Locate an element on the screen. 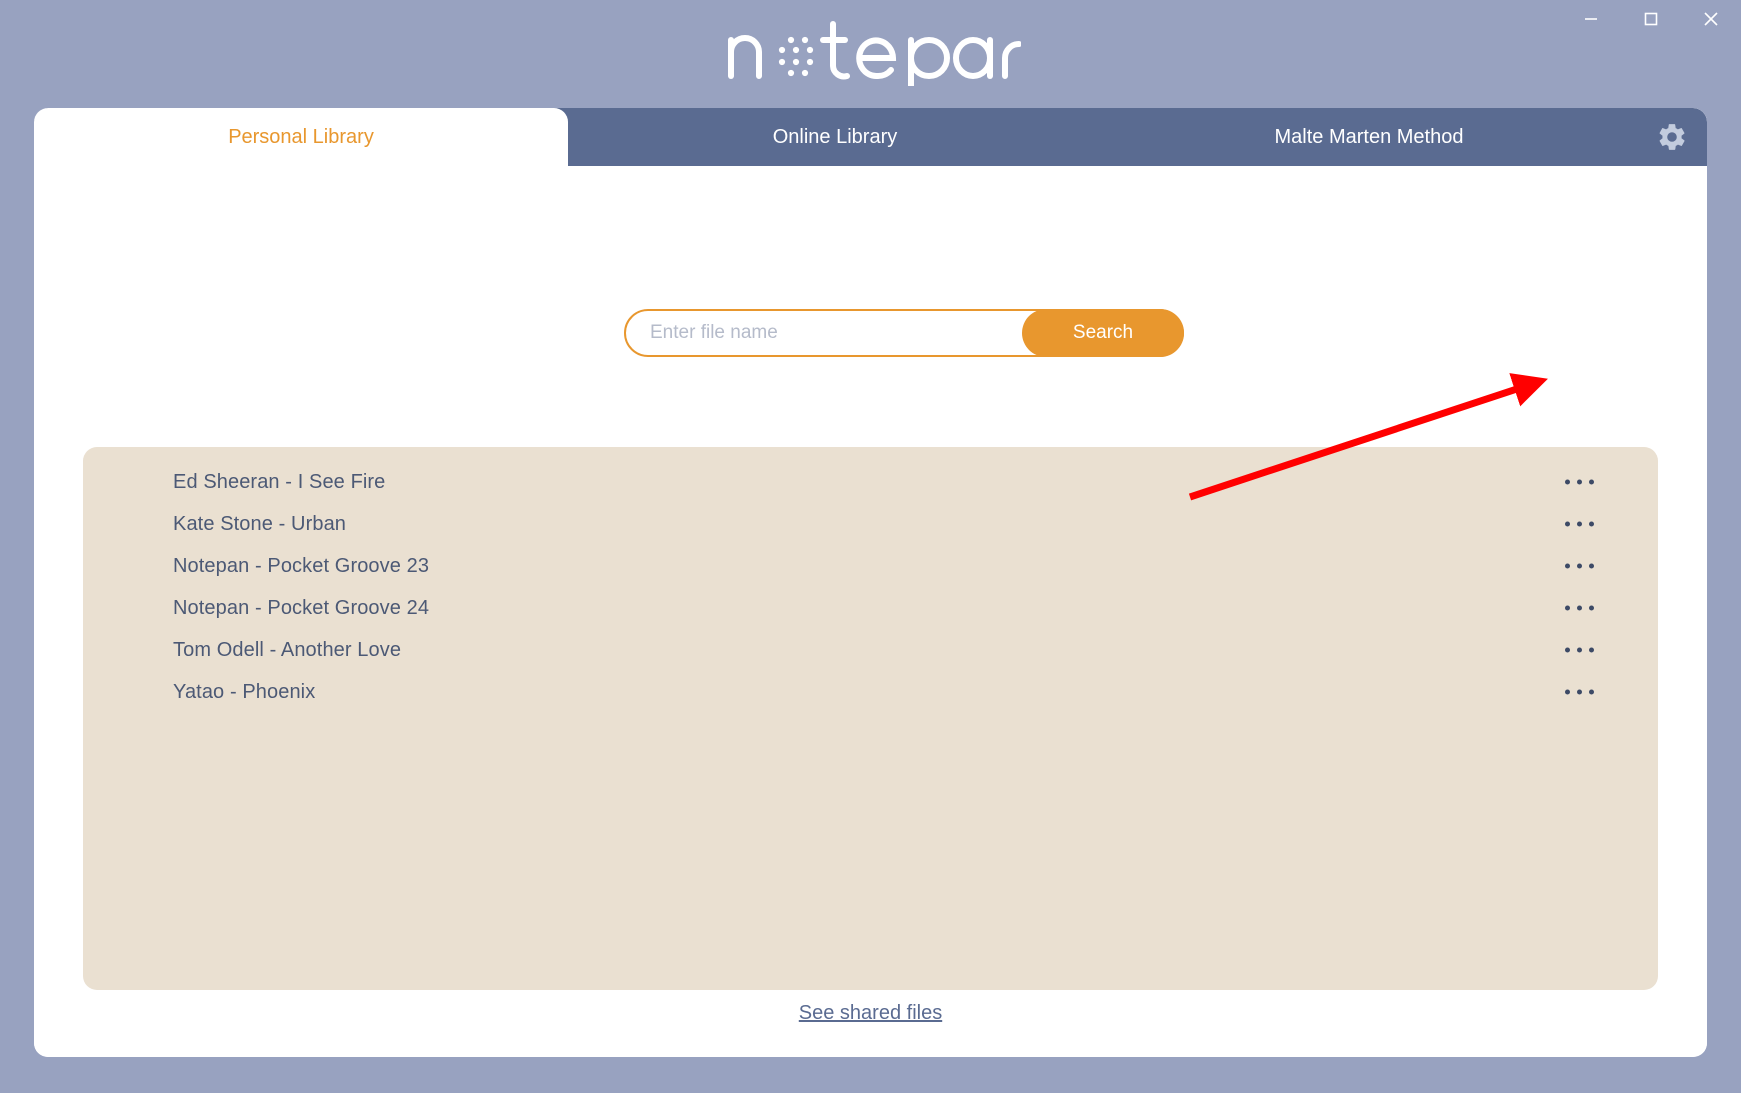  table-row: Notepan - Pocket Groove 24 is located at coordinates (870, 608).